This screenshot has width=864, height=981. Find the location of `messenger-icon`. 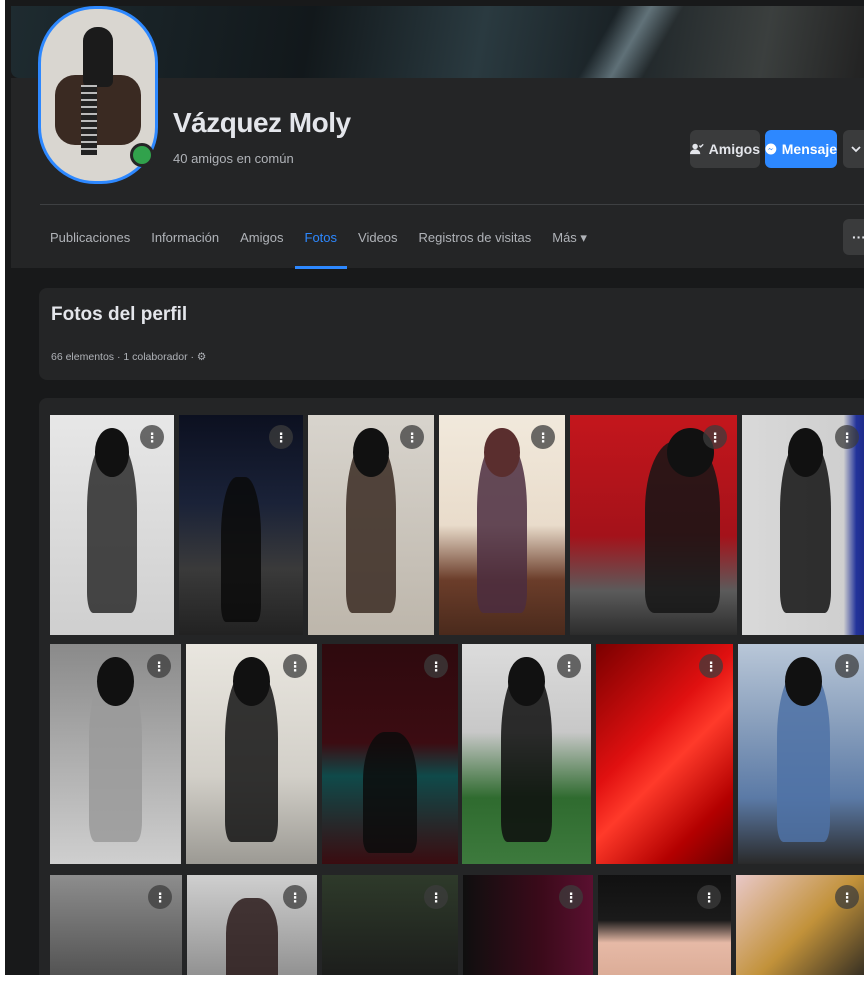

messenger-icon is located at coordinates (771, 149).